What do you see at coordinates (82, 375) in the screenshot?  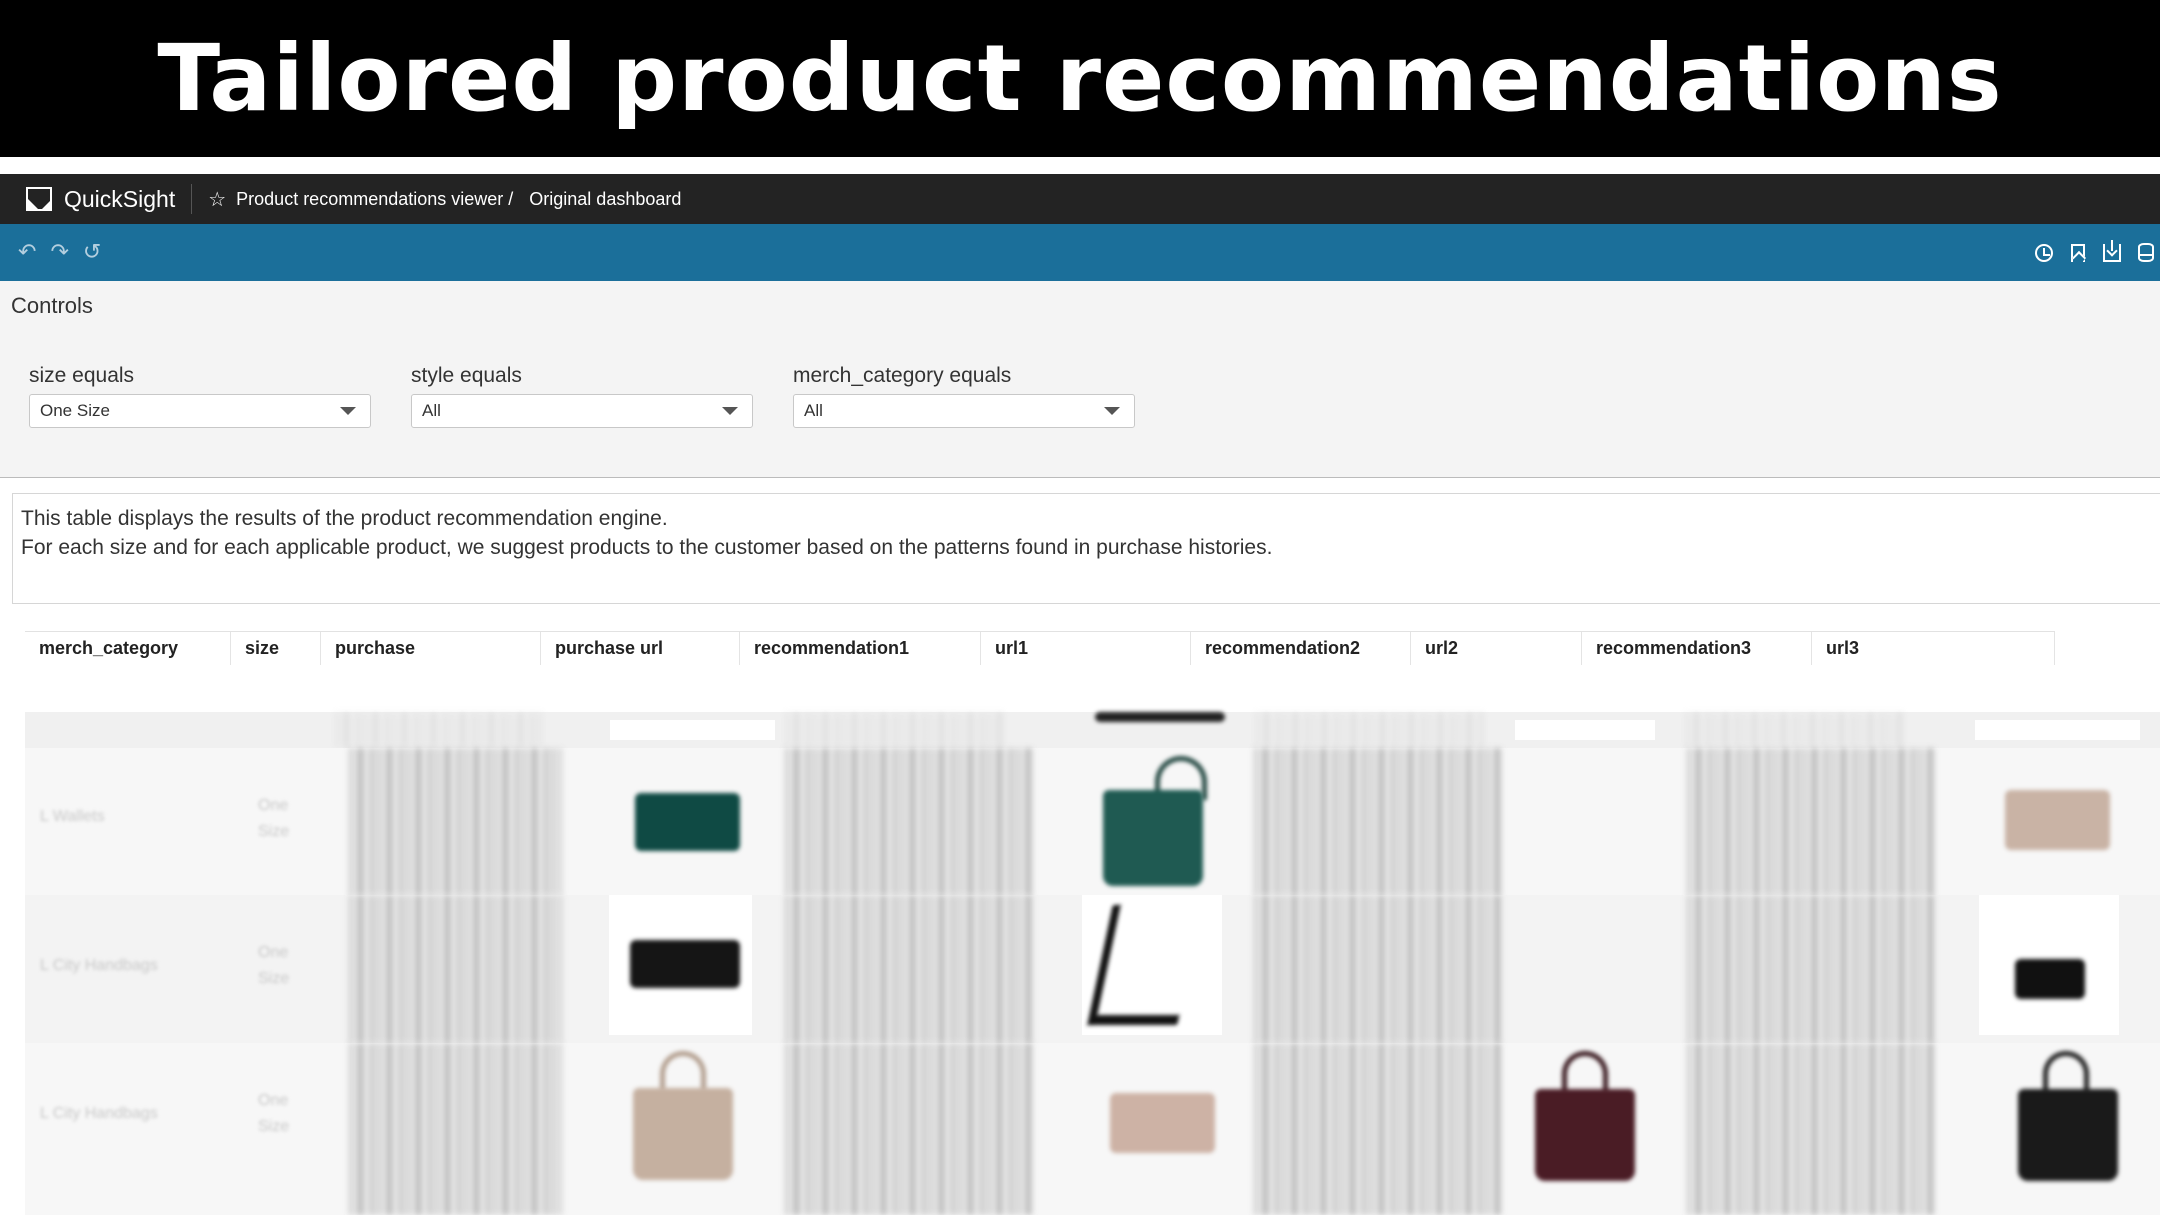 I see `size-filter-label: size equals` at bounding box center [82, 375].